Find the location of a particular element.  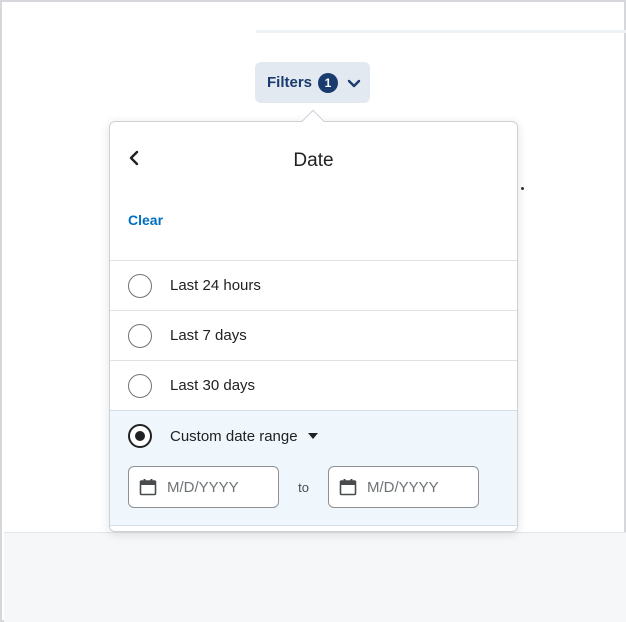

option-last-24-hours: Last 24 hours is located at coordinates (313, 285).